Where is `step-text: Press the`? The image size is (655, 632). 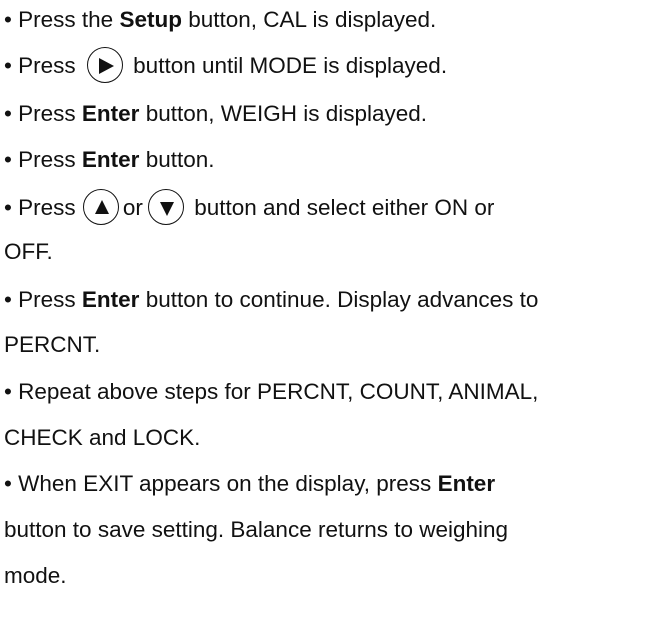 step-text: Press the is located at coordinates (69, 19).